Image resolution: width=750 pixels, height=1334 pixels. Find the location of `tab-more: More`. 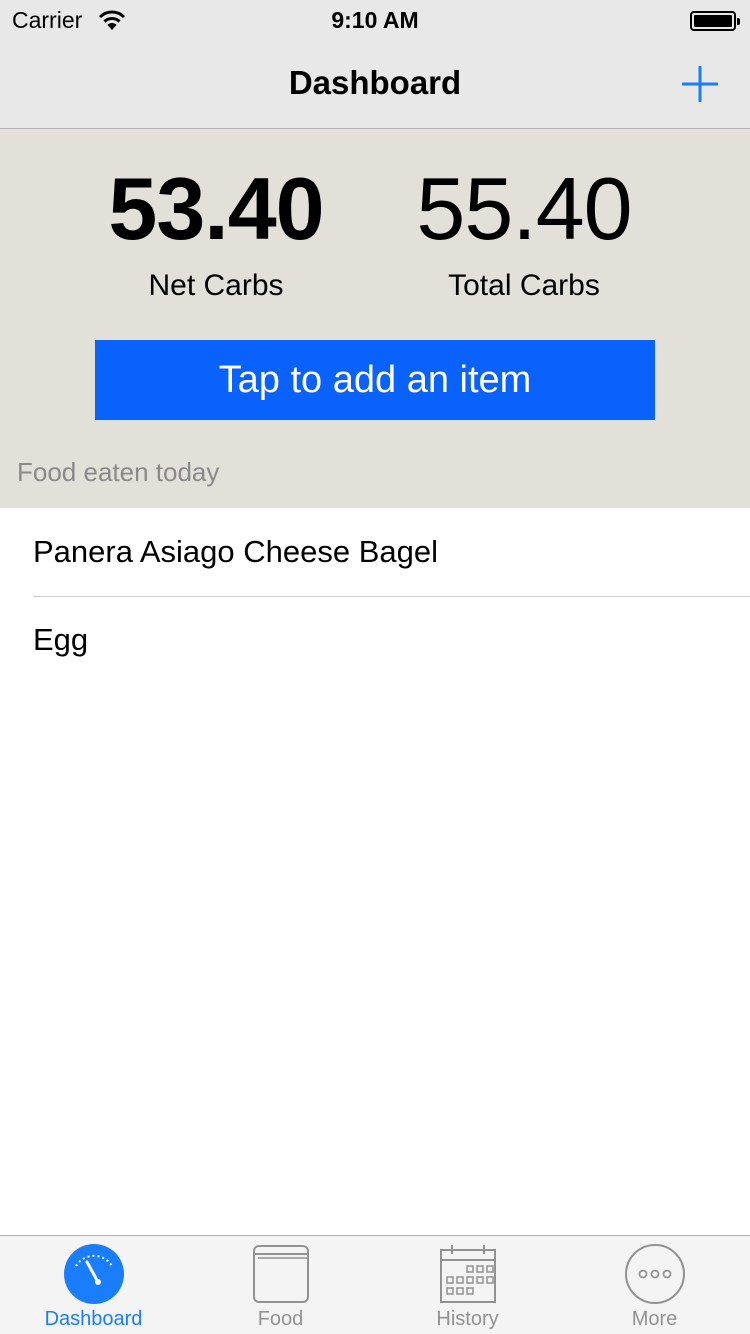

tab-more: More is located at coordinates (654, 1285).